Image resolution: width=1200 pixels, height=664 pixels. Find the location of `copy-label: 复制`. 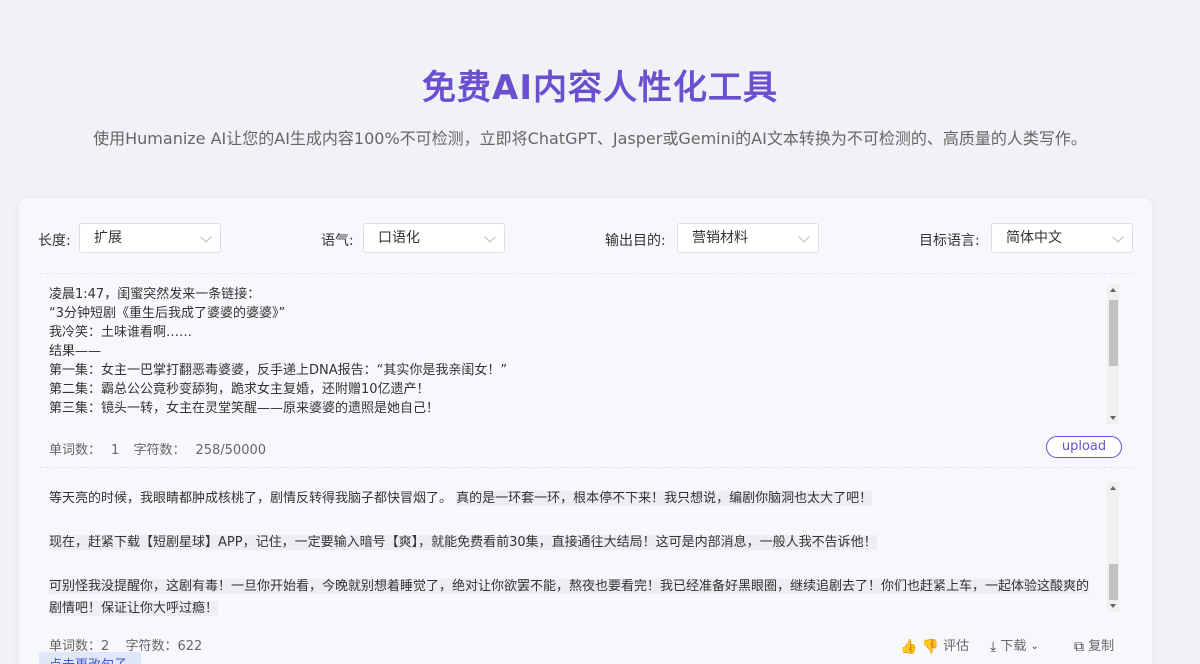

copy-label: 复制 is located at coordinates (1101, 646).